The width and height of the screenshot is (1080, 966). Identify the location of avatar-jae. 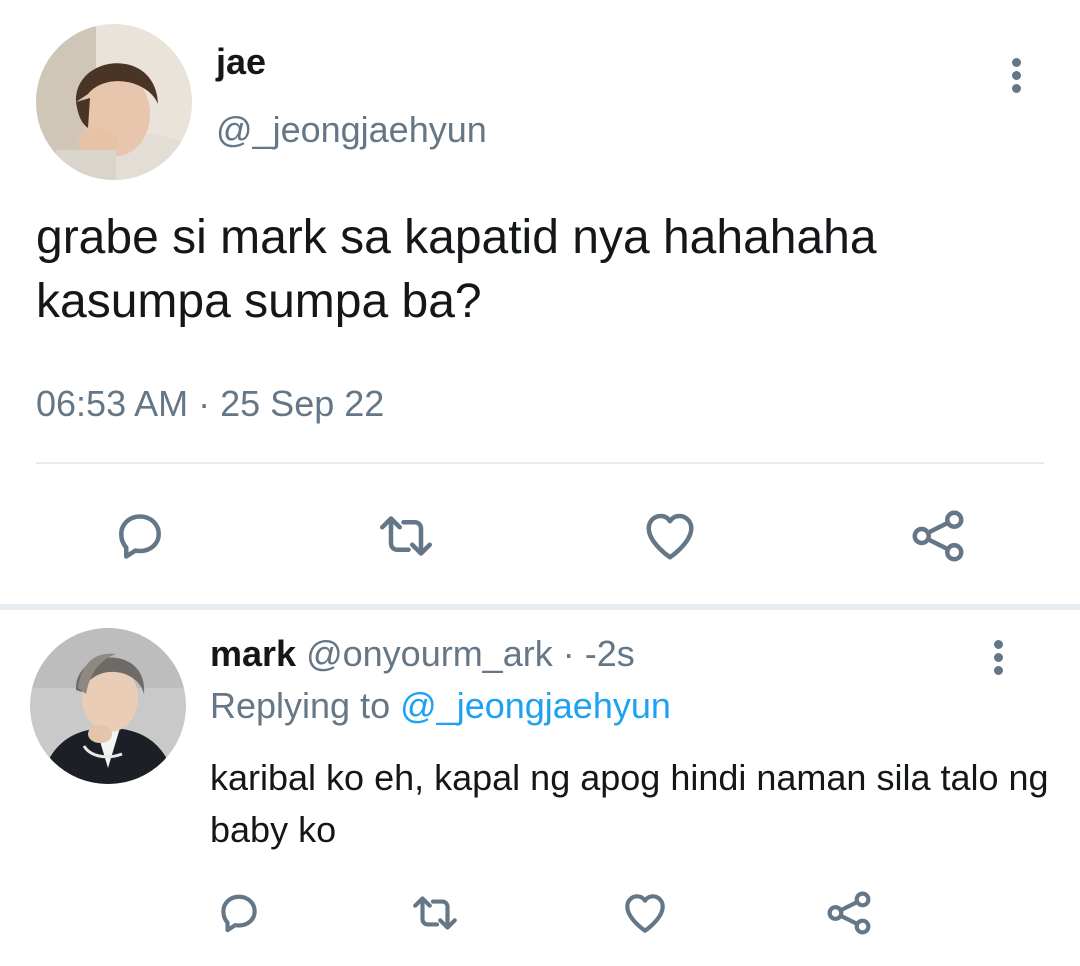
(114, 102).